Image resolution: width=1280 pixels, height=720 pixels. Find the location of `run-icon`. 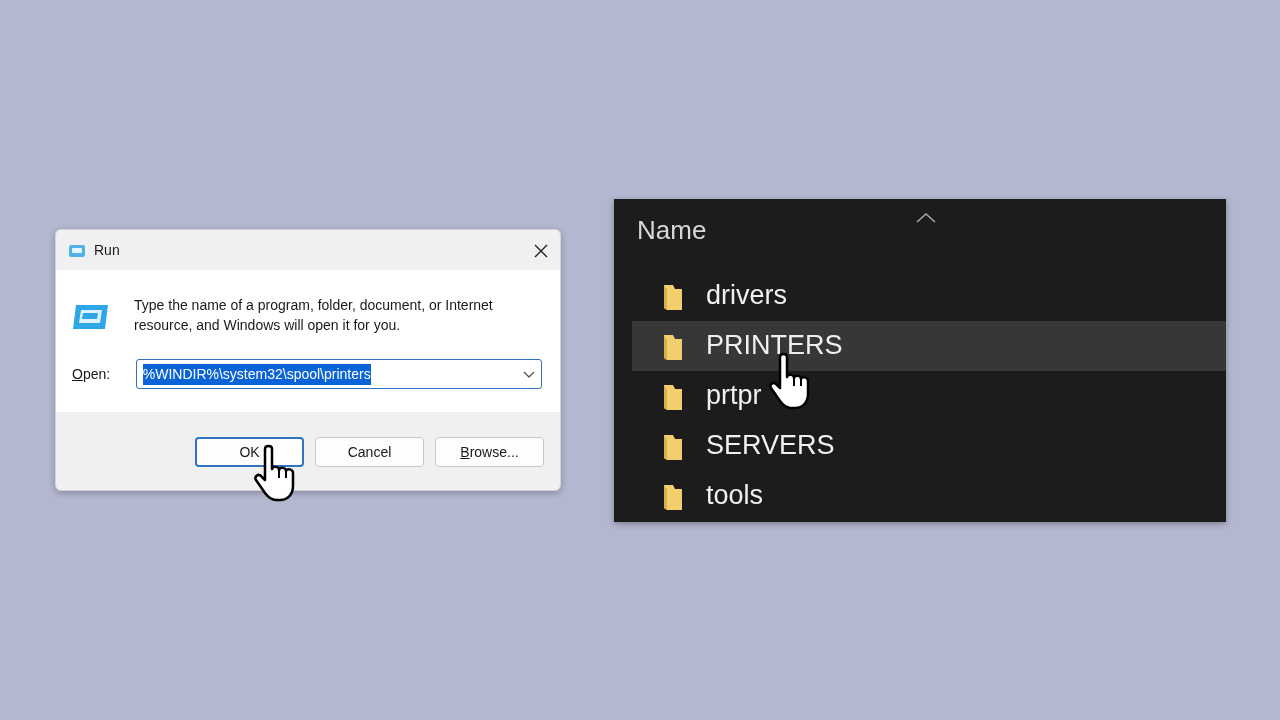

run-icon is located at coordinates (91, 317).